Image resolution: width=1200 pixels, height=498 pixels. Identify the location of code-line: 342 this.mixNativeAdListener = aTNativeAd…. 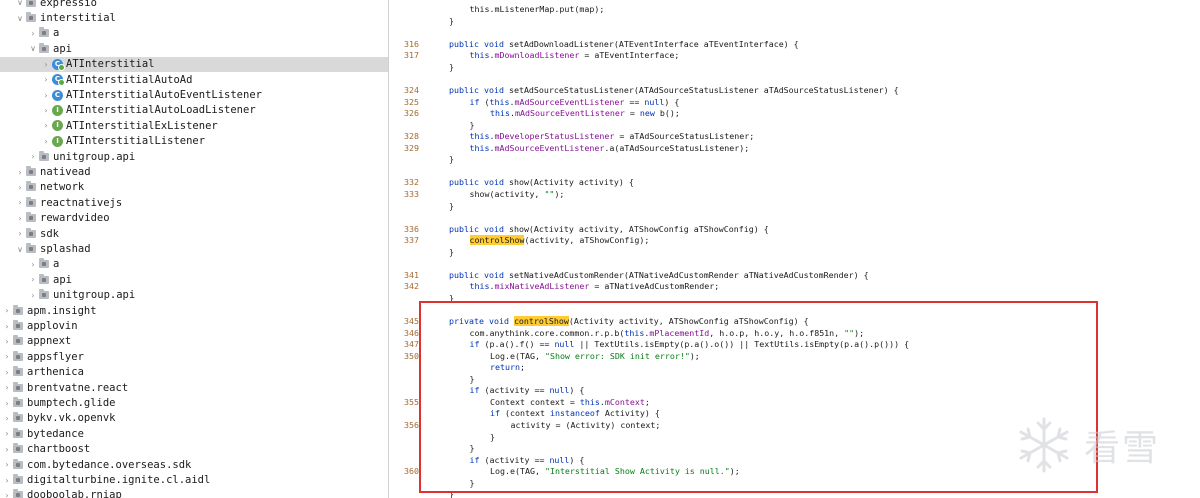
(795, 286).